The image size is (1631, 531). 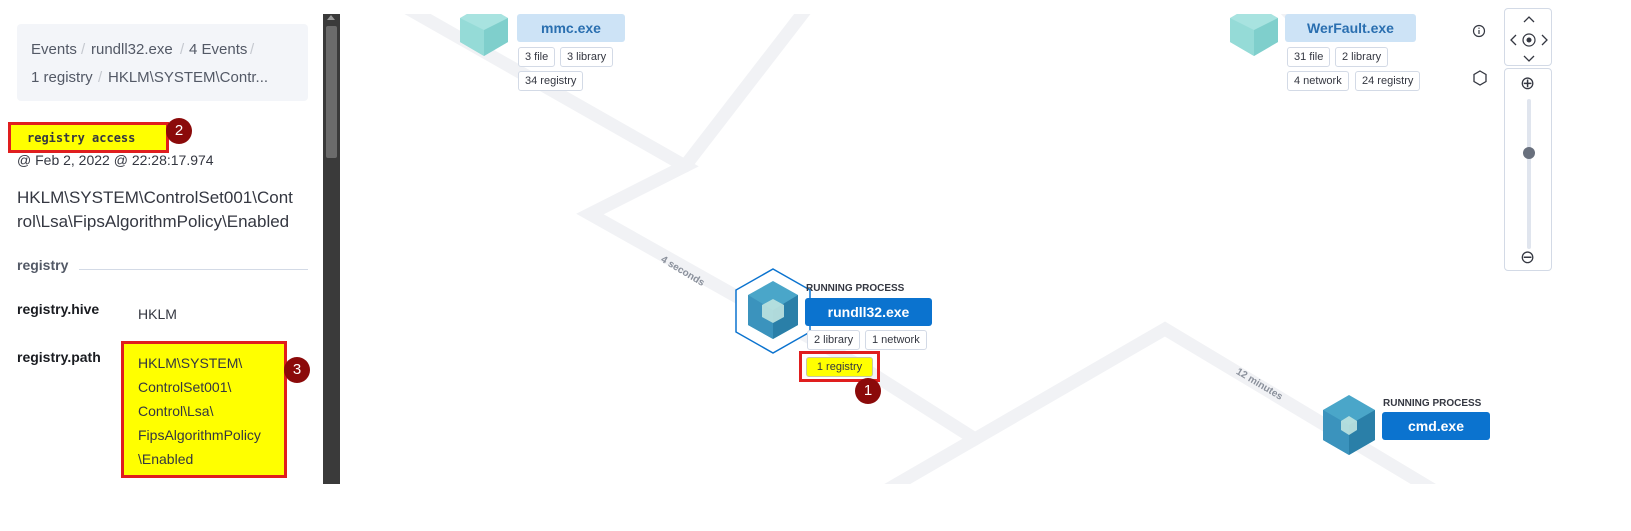 I want to click on related-events-pill: 1 network, so click(x=896, y=340).